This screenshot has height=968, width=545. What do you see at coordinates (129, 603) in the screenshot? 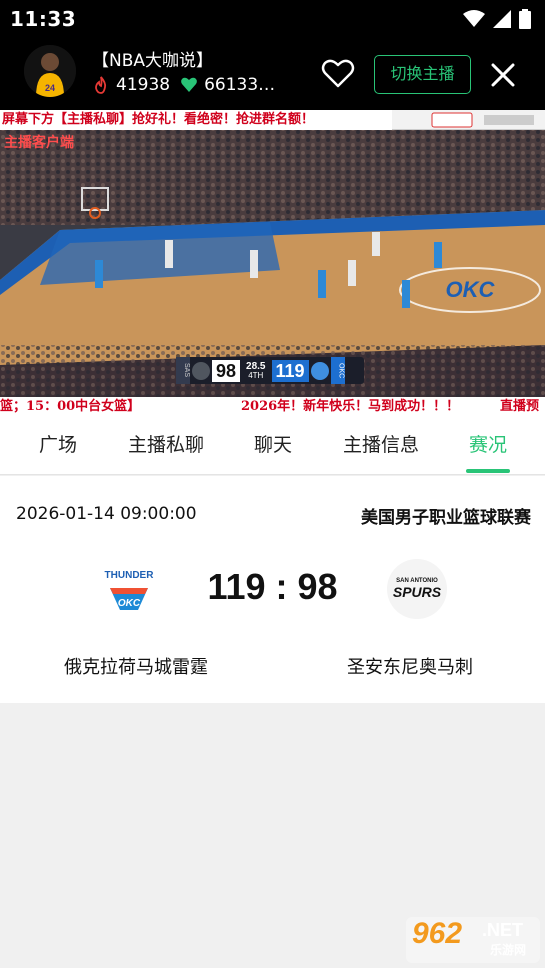
I see `thunder-logo-sub: OKC` at bounding box center [129, 603].